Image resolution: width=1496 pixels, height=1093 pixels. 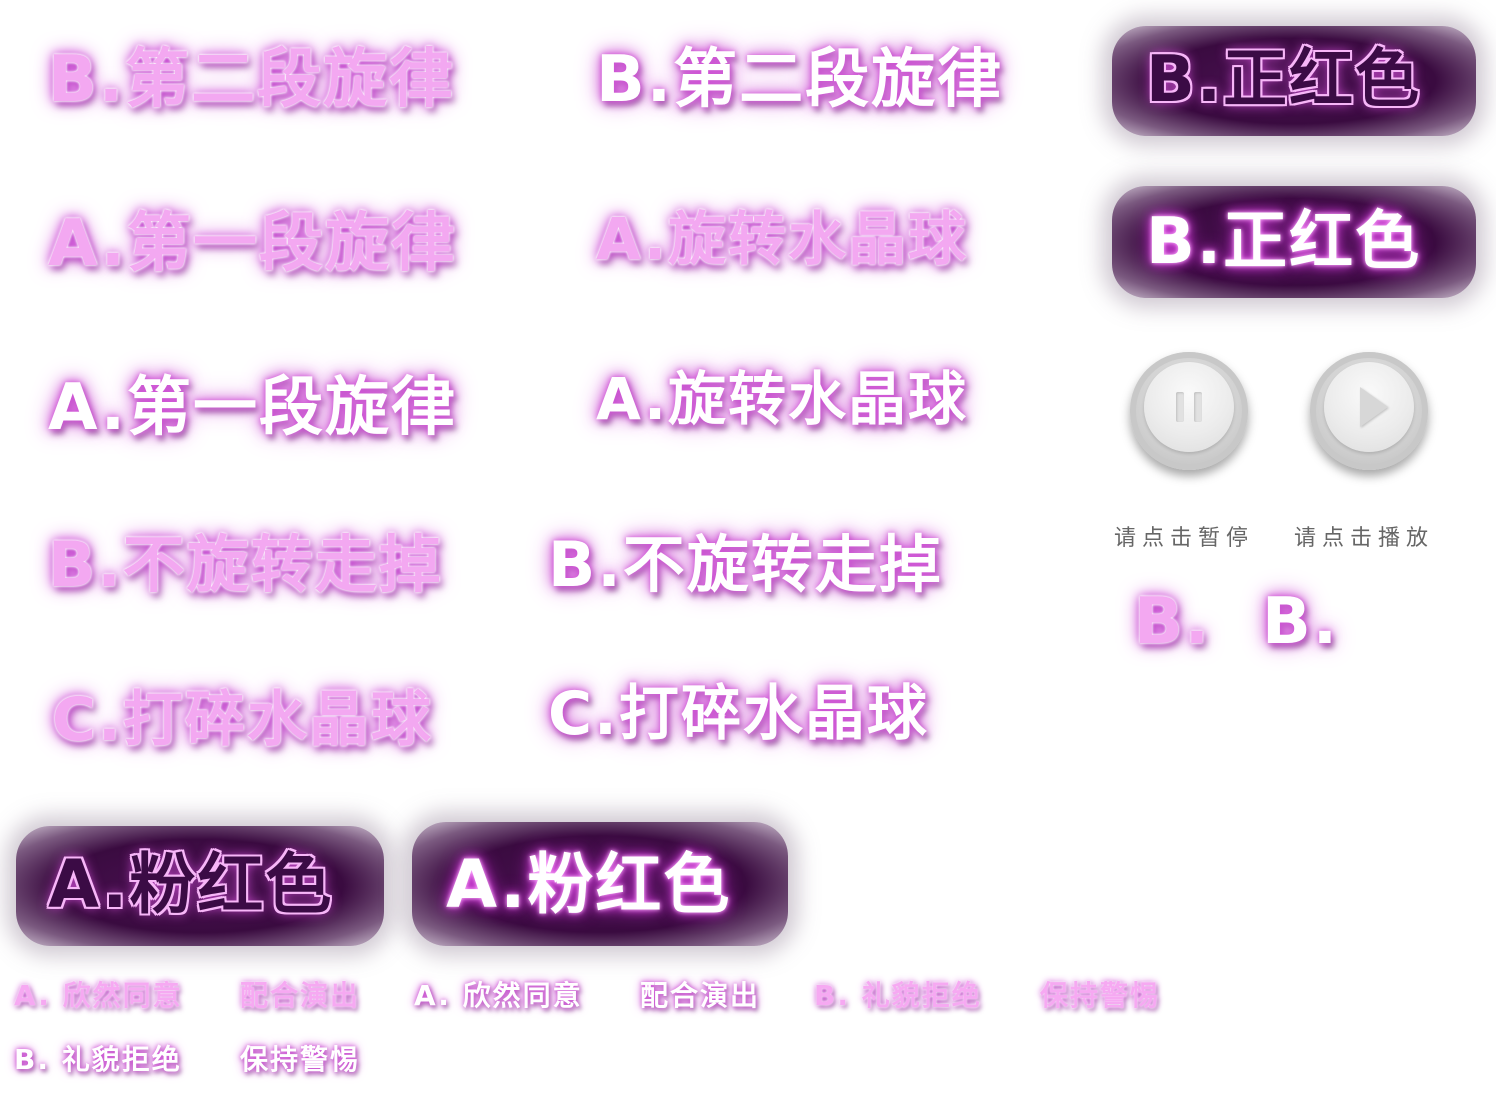 I want to click on label-b-red-outline: B.正红色, so click(x=1283, y=80).